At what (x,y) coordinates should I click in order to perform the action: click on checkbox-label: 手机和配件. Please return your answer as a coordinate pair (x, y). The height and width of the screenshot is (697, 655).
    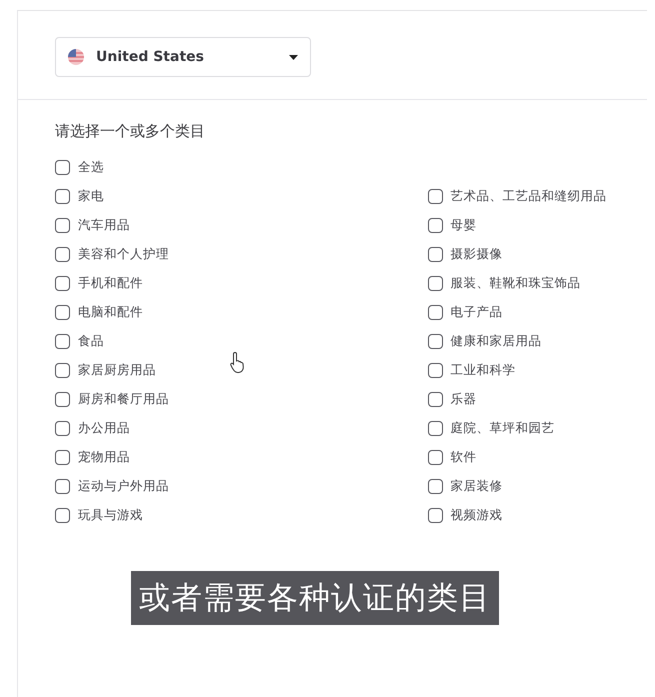
    Looking at the image, I should click on (110, 283).